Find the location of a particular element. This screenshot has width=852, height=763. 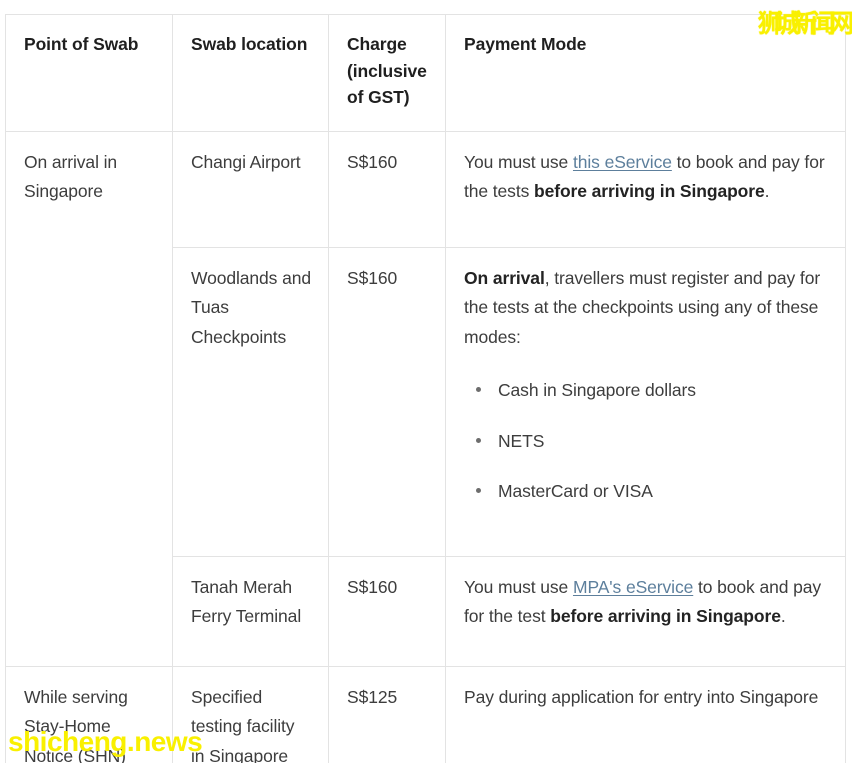

column-header-point-of-swab: Point of Swab is located at coordinates (89, 73).